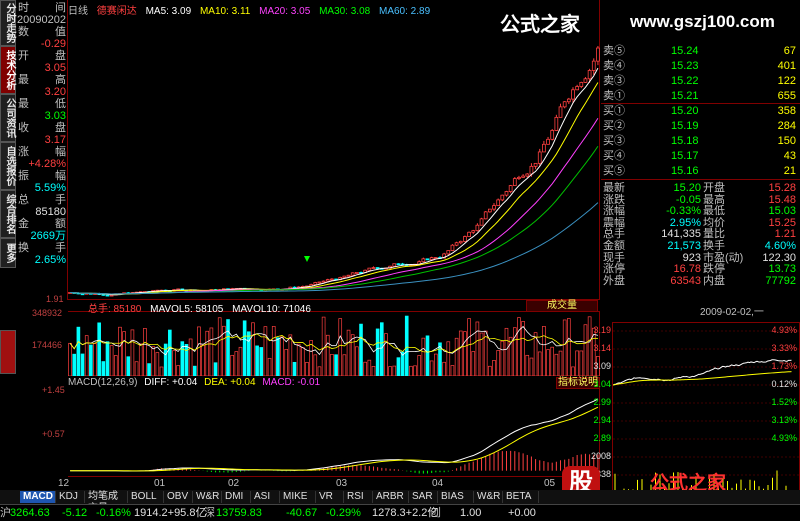  I want to click on stock-name: 德赛闲达, so click(116, 11).